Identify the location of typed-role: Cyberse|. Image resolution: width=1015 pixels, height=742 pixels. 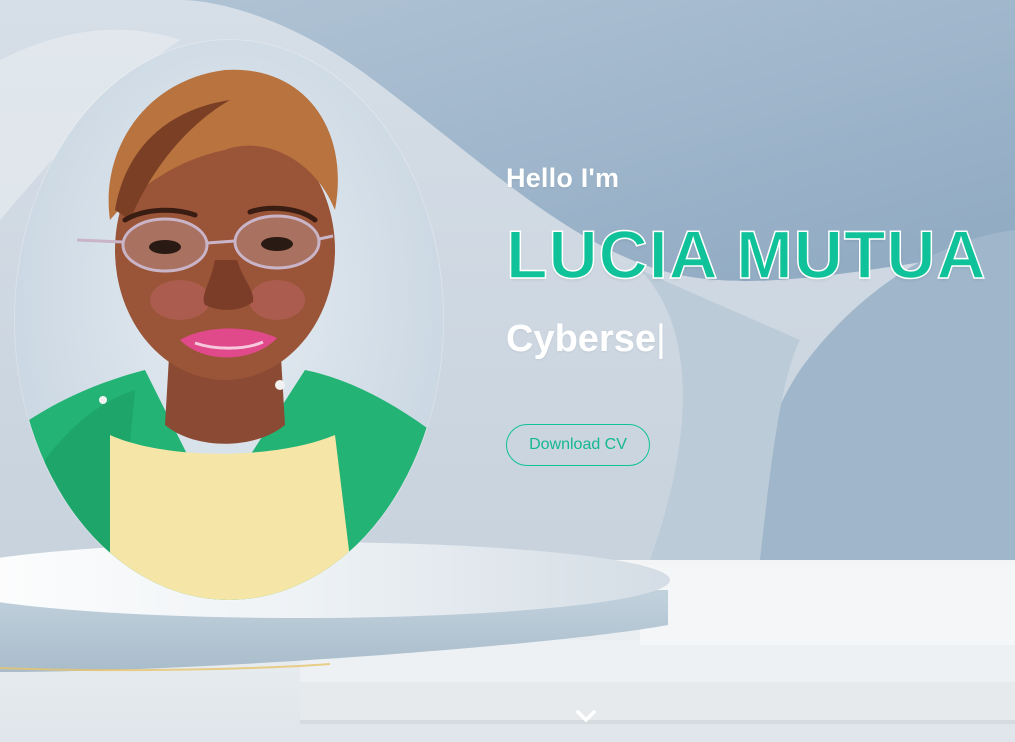
(586, 339).